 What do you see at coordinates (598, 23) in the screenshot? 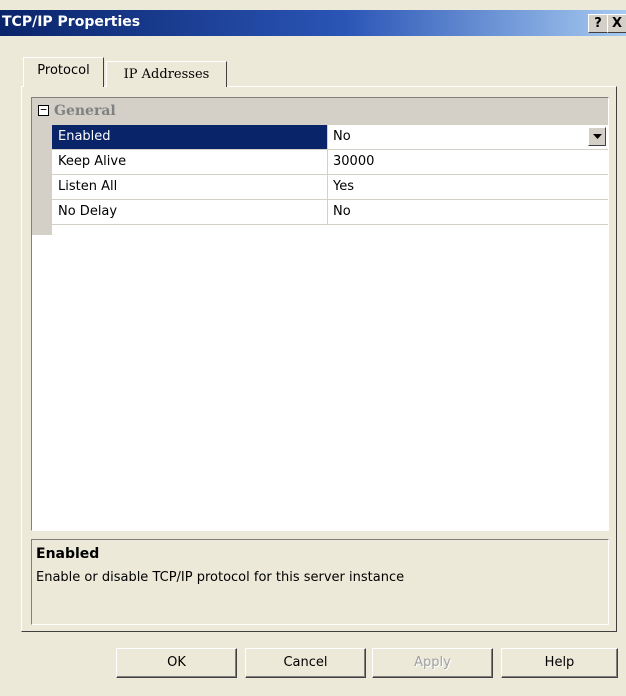
I see `help-icon: ?` at bounding box center [598, 23].